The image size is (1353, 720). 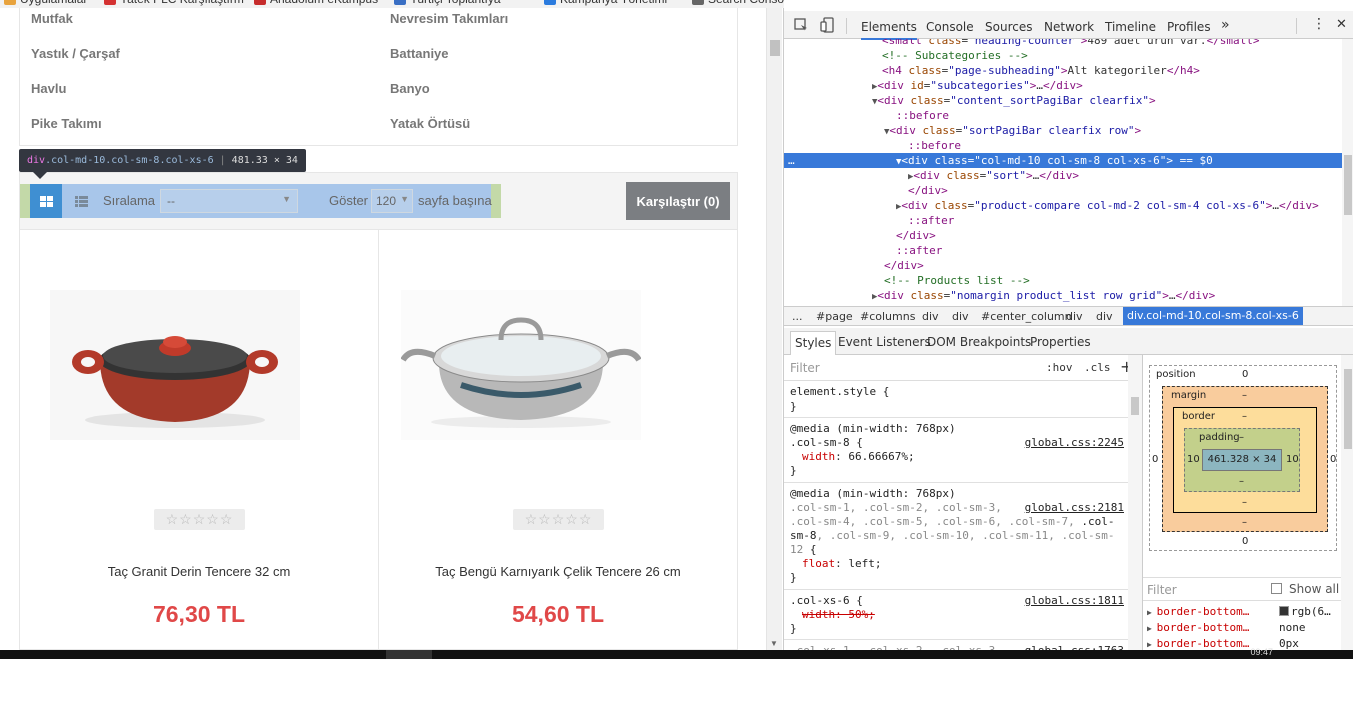 What do you see at coordinates (1008, 27) in the screenshot?
I see `tab-sources: Sources` at bounding box center [1008, 27].